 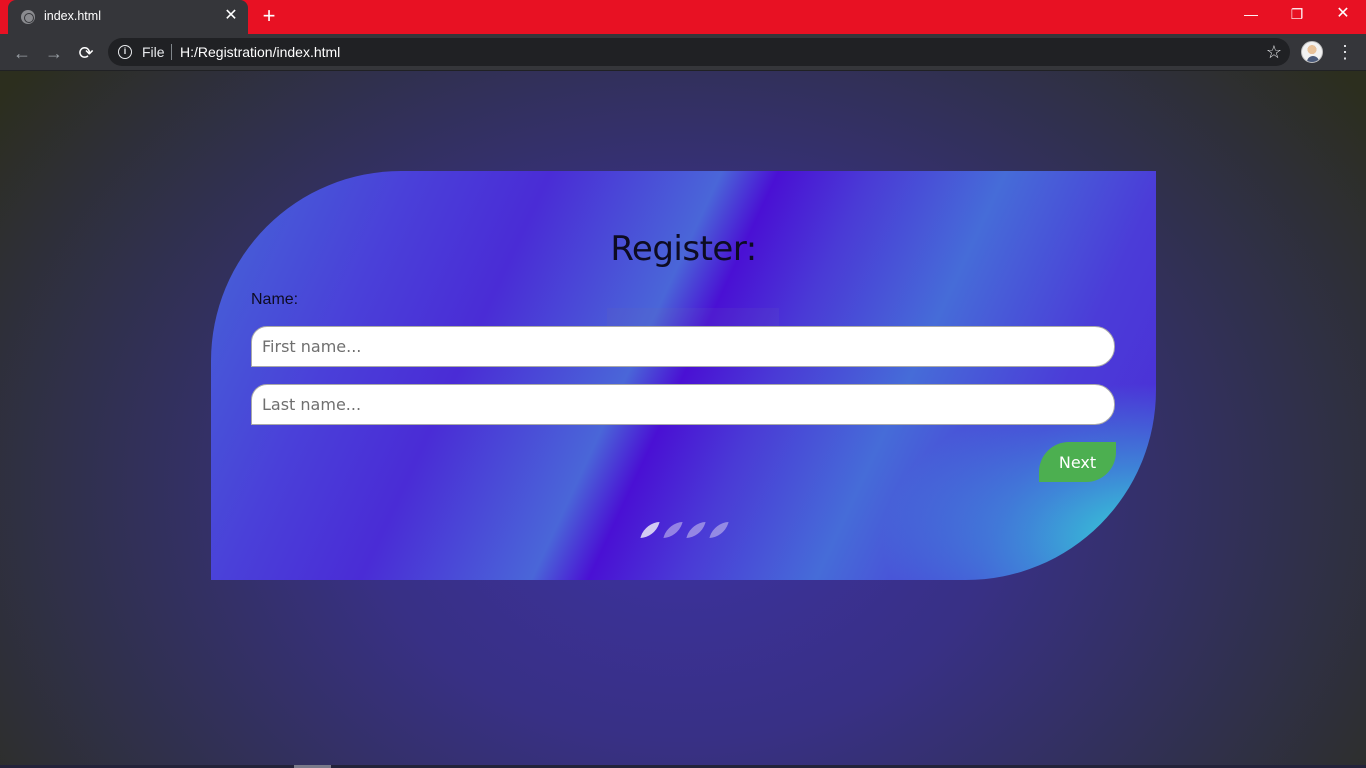 I want to click on page-title: Register:, so click(x=683, y=249).